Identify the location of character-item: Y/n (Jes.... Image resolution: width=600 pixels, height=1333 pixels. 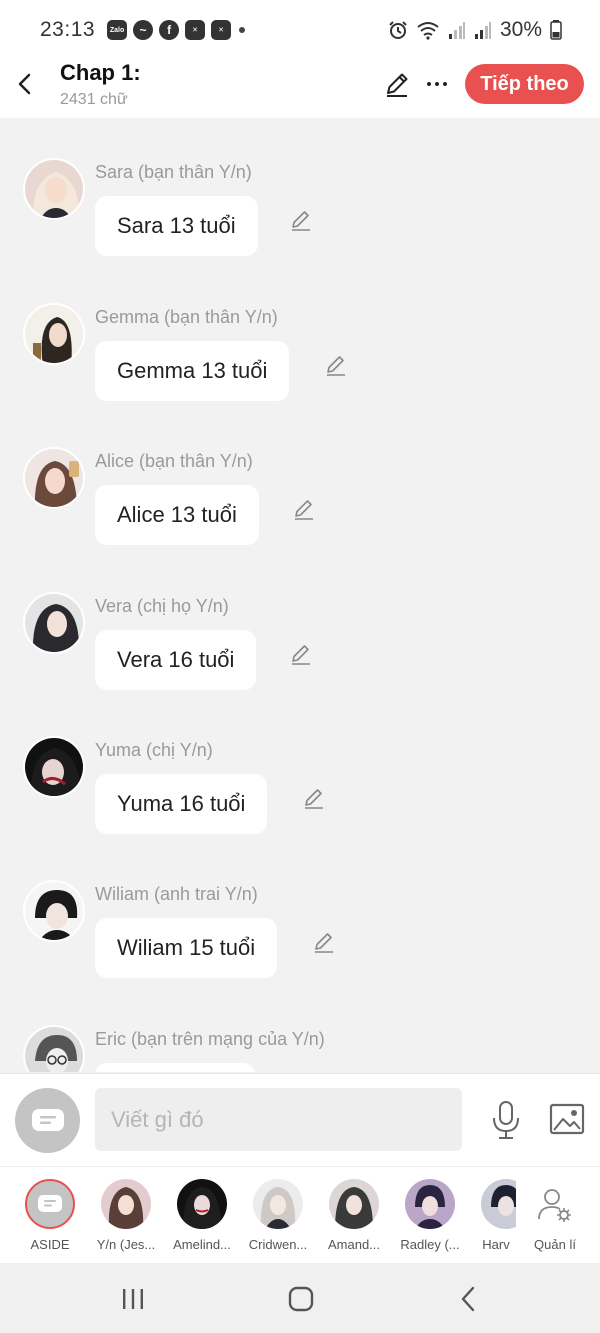
(126, 1217).